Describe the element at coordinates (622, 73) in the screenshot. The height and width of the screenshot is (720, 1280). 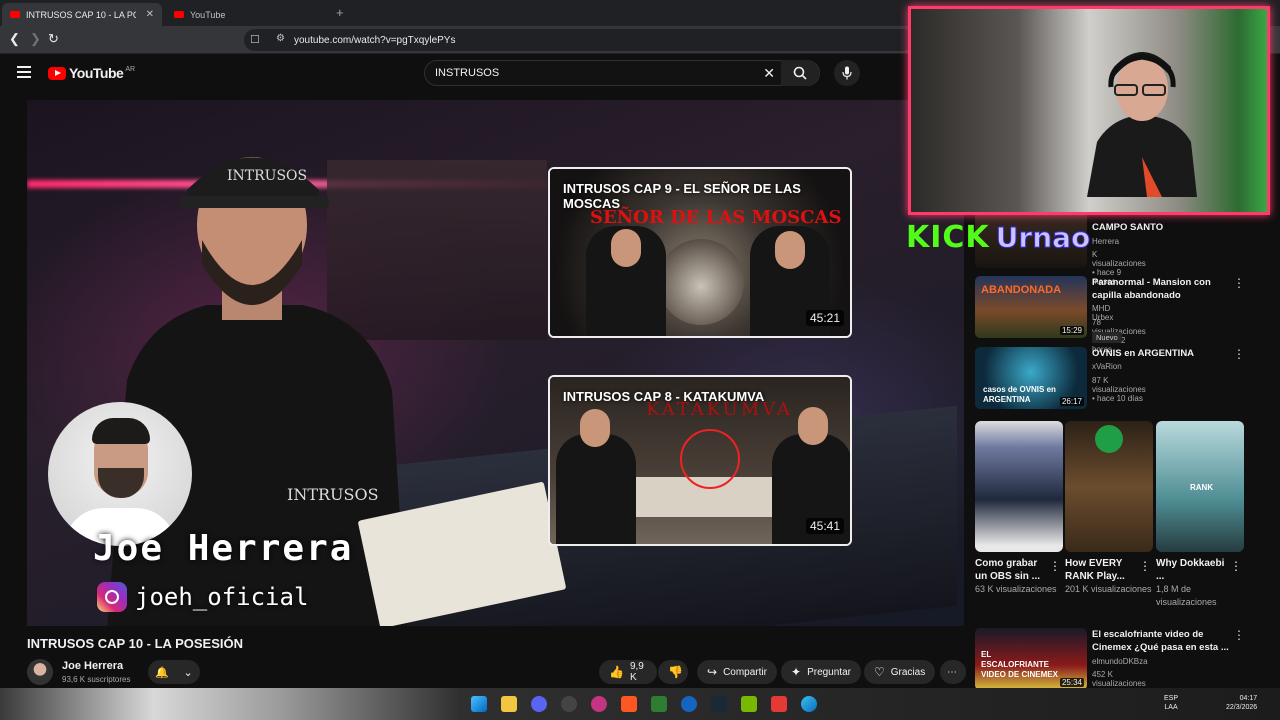
I see `search-box: INSTRUSOS ✕` at that location.